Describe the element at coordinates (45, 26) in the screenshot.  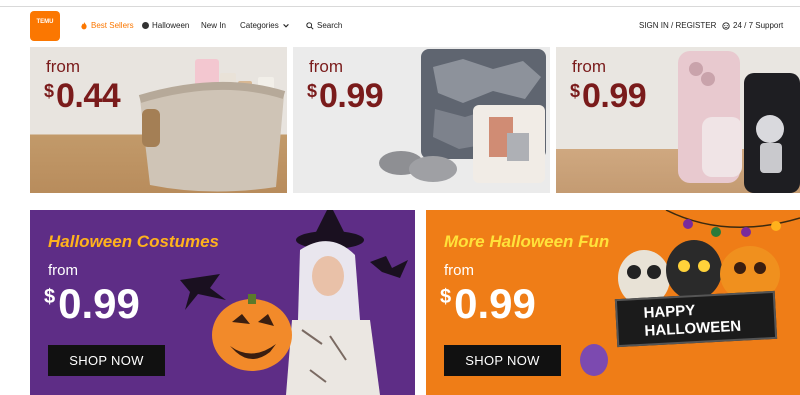
I see `temu-logo: TEMU` at that location.